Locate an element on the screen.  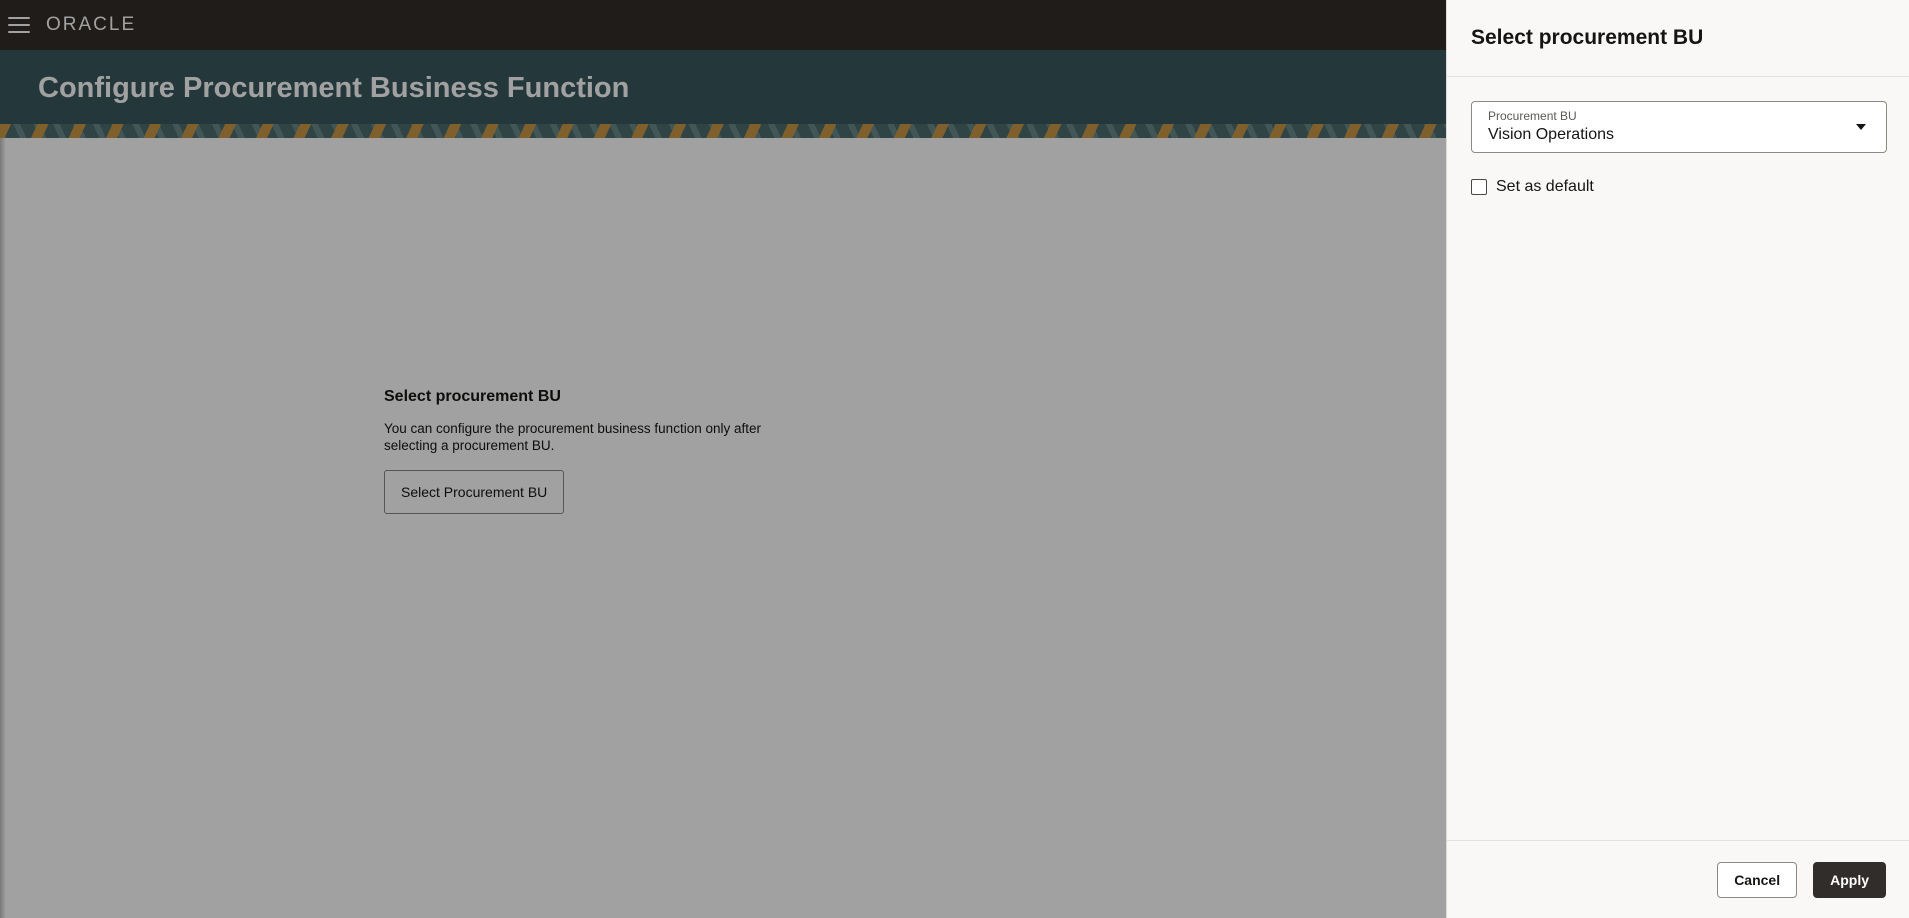
set-as-default-row: Set as default is located at coordinates (1678, 187).